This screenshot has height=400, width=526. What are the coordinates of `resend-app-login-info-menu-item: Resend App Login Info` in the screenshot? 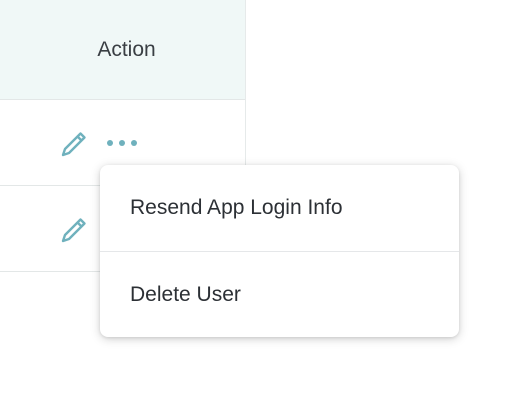 It's located at (279, 208).